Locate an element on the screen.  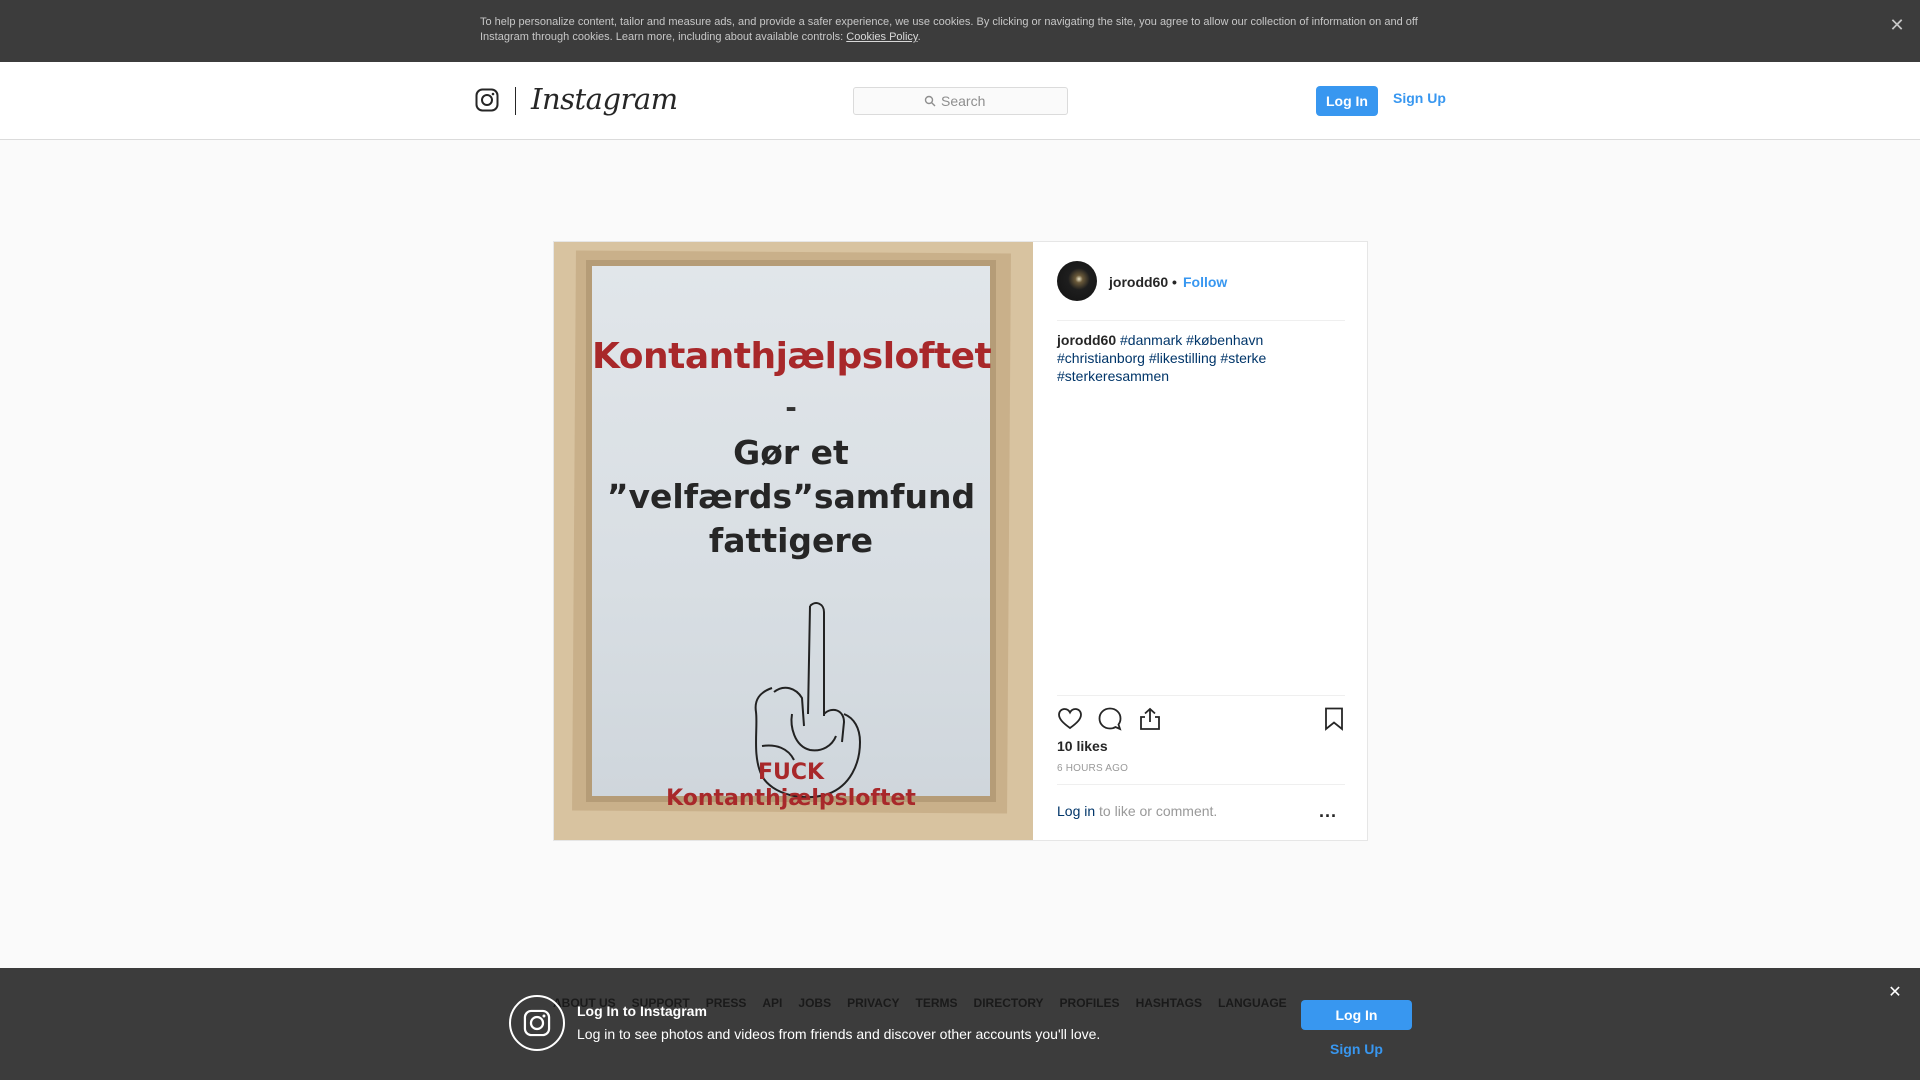
overlay-login-button: Log In is located at coordinates (1356, 1015).